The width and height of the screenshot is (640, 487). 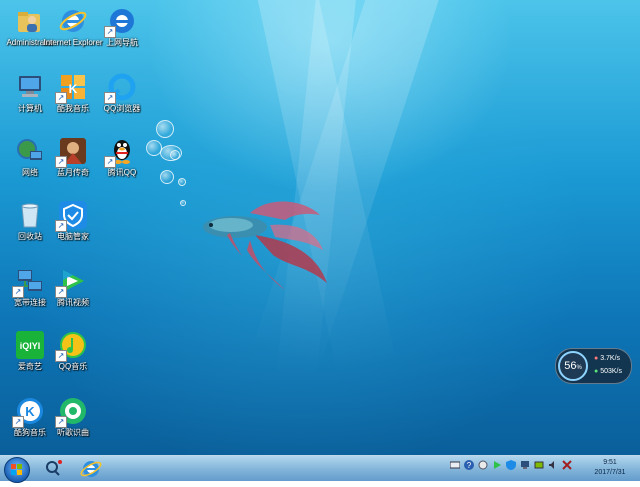 What do you see at coordinates (265, 245) in the screenshot?
I see `betta-fish-illustration` at bounding box center [265, 245].